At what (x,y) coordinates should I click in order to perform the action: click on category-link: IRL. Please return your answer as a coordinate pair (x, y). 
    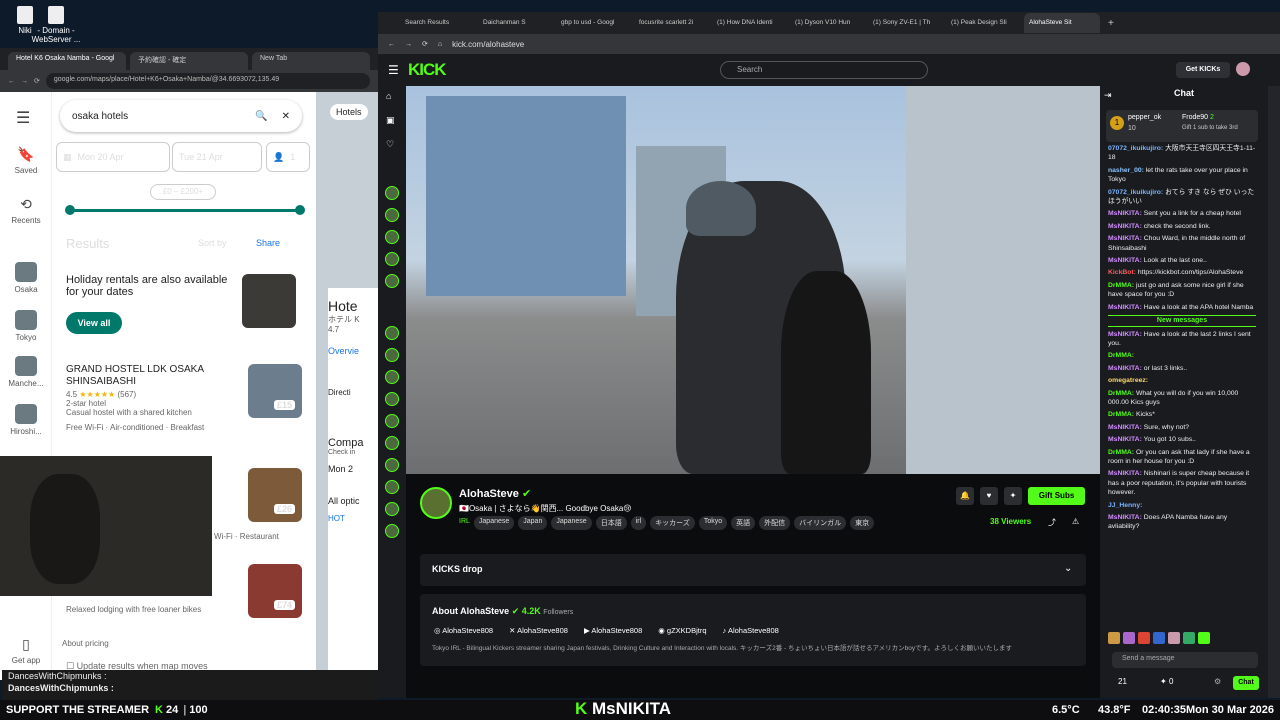
    Looking at the image, I should click on (464, 523).